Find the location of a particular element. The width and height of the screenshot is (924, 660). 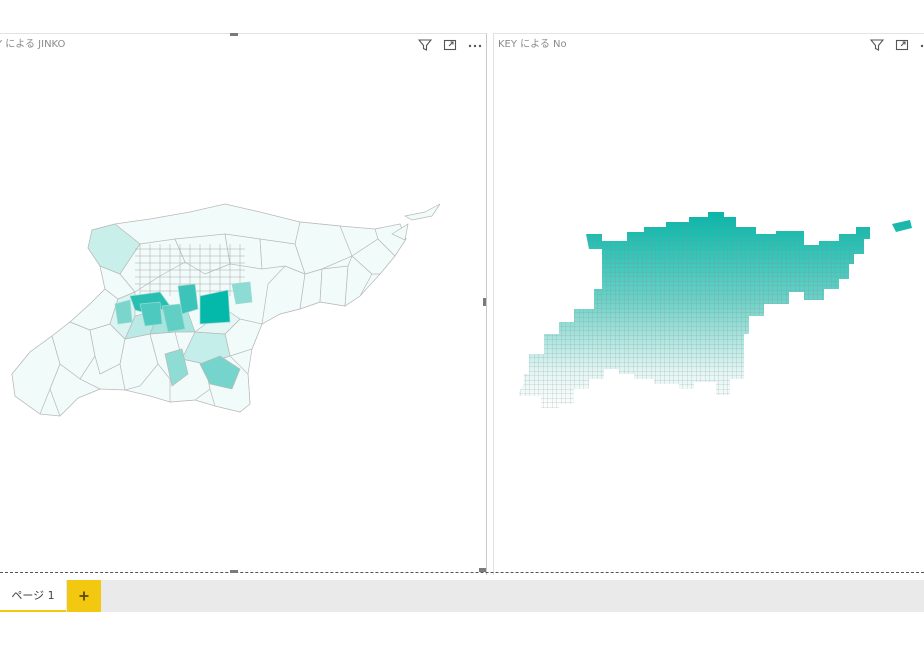

resize-handle-top is located at coordinates (234, 34).